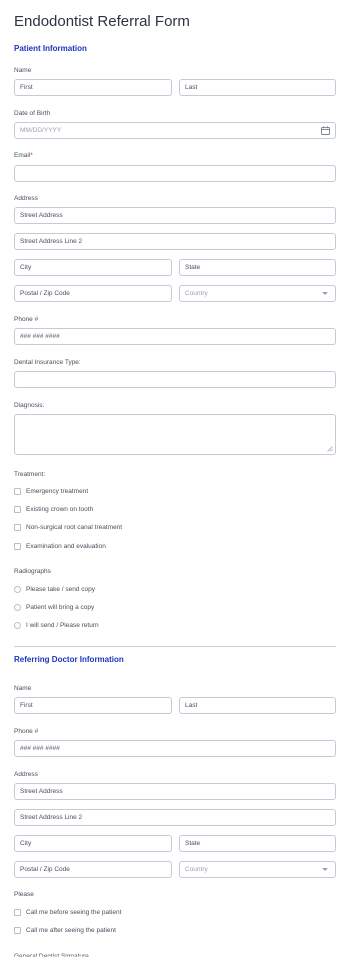 Image resolution: width=350 pixels, height=960 pixels. I want to click on radiograph-option-patient-bring: Patient will bring a copy, so click(54, 607).